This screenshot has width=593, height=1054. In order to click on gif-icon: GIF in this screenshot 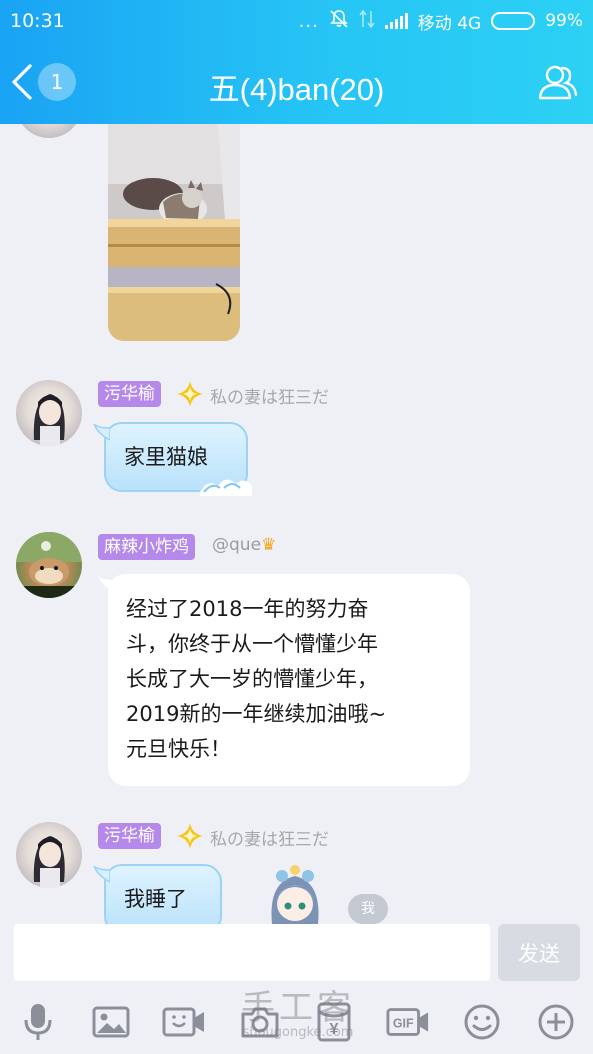, I will do `click(407, 1022)`.